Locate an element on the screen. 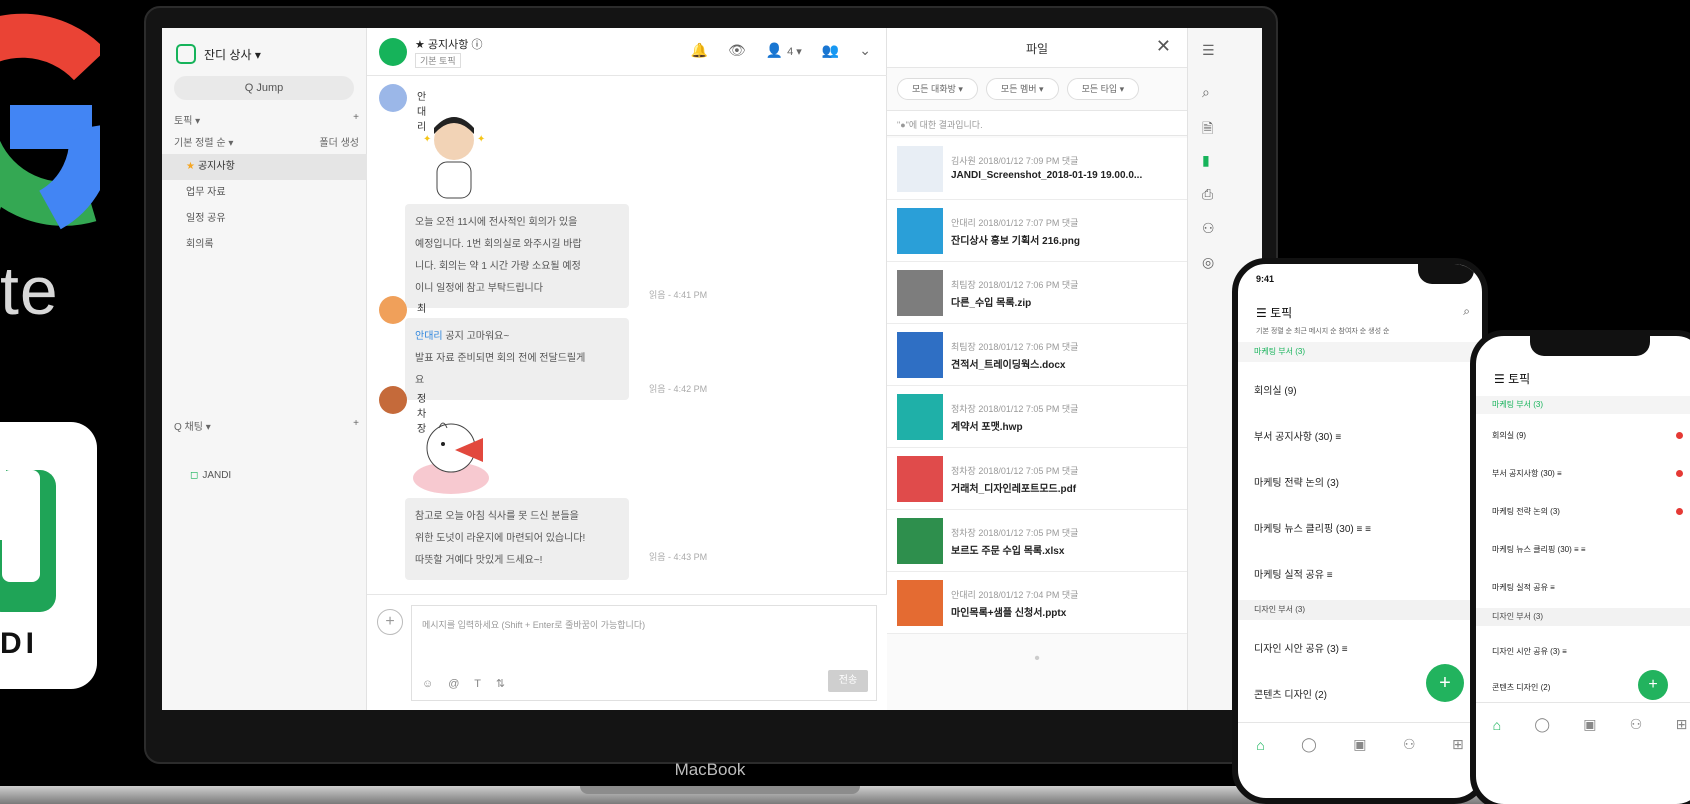 The image size is (1690, 804). sidebar-topic-minutes: 회의록 is located at coordinates (264, 245).